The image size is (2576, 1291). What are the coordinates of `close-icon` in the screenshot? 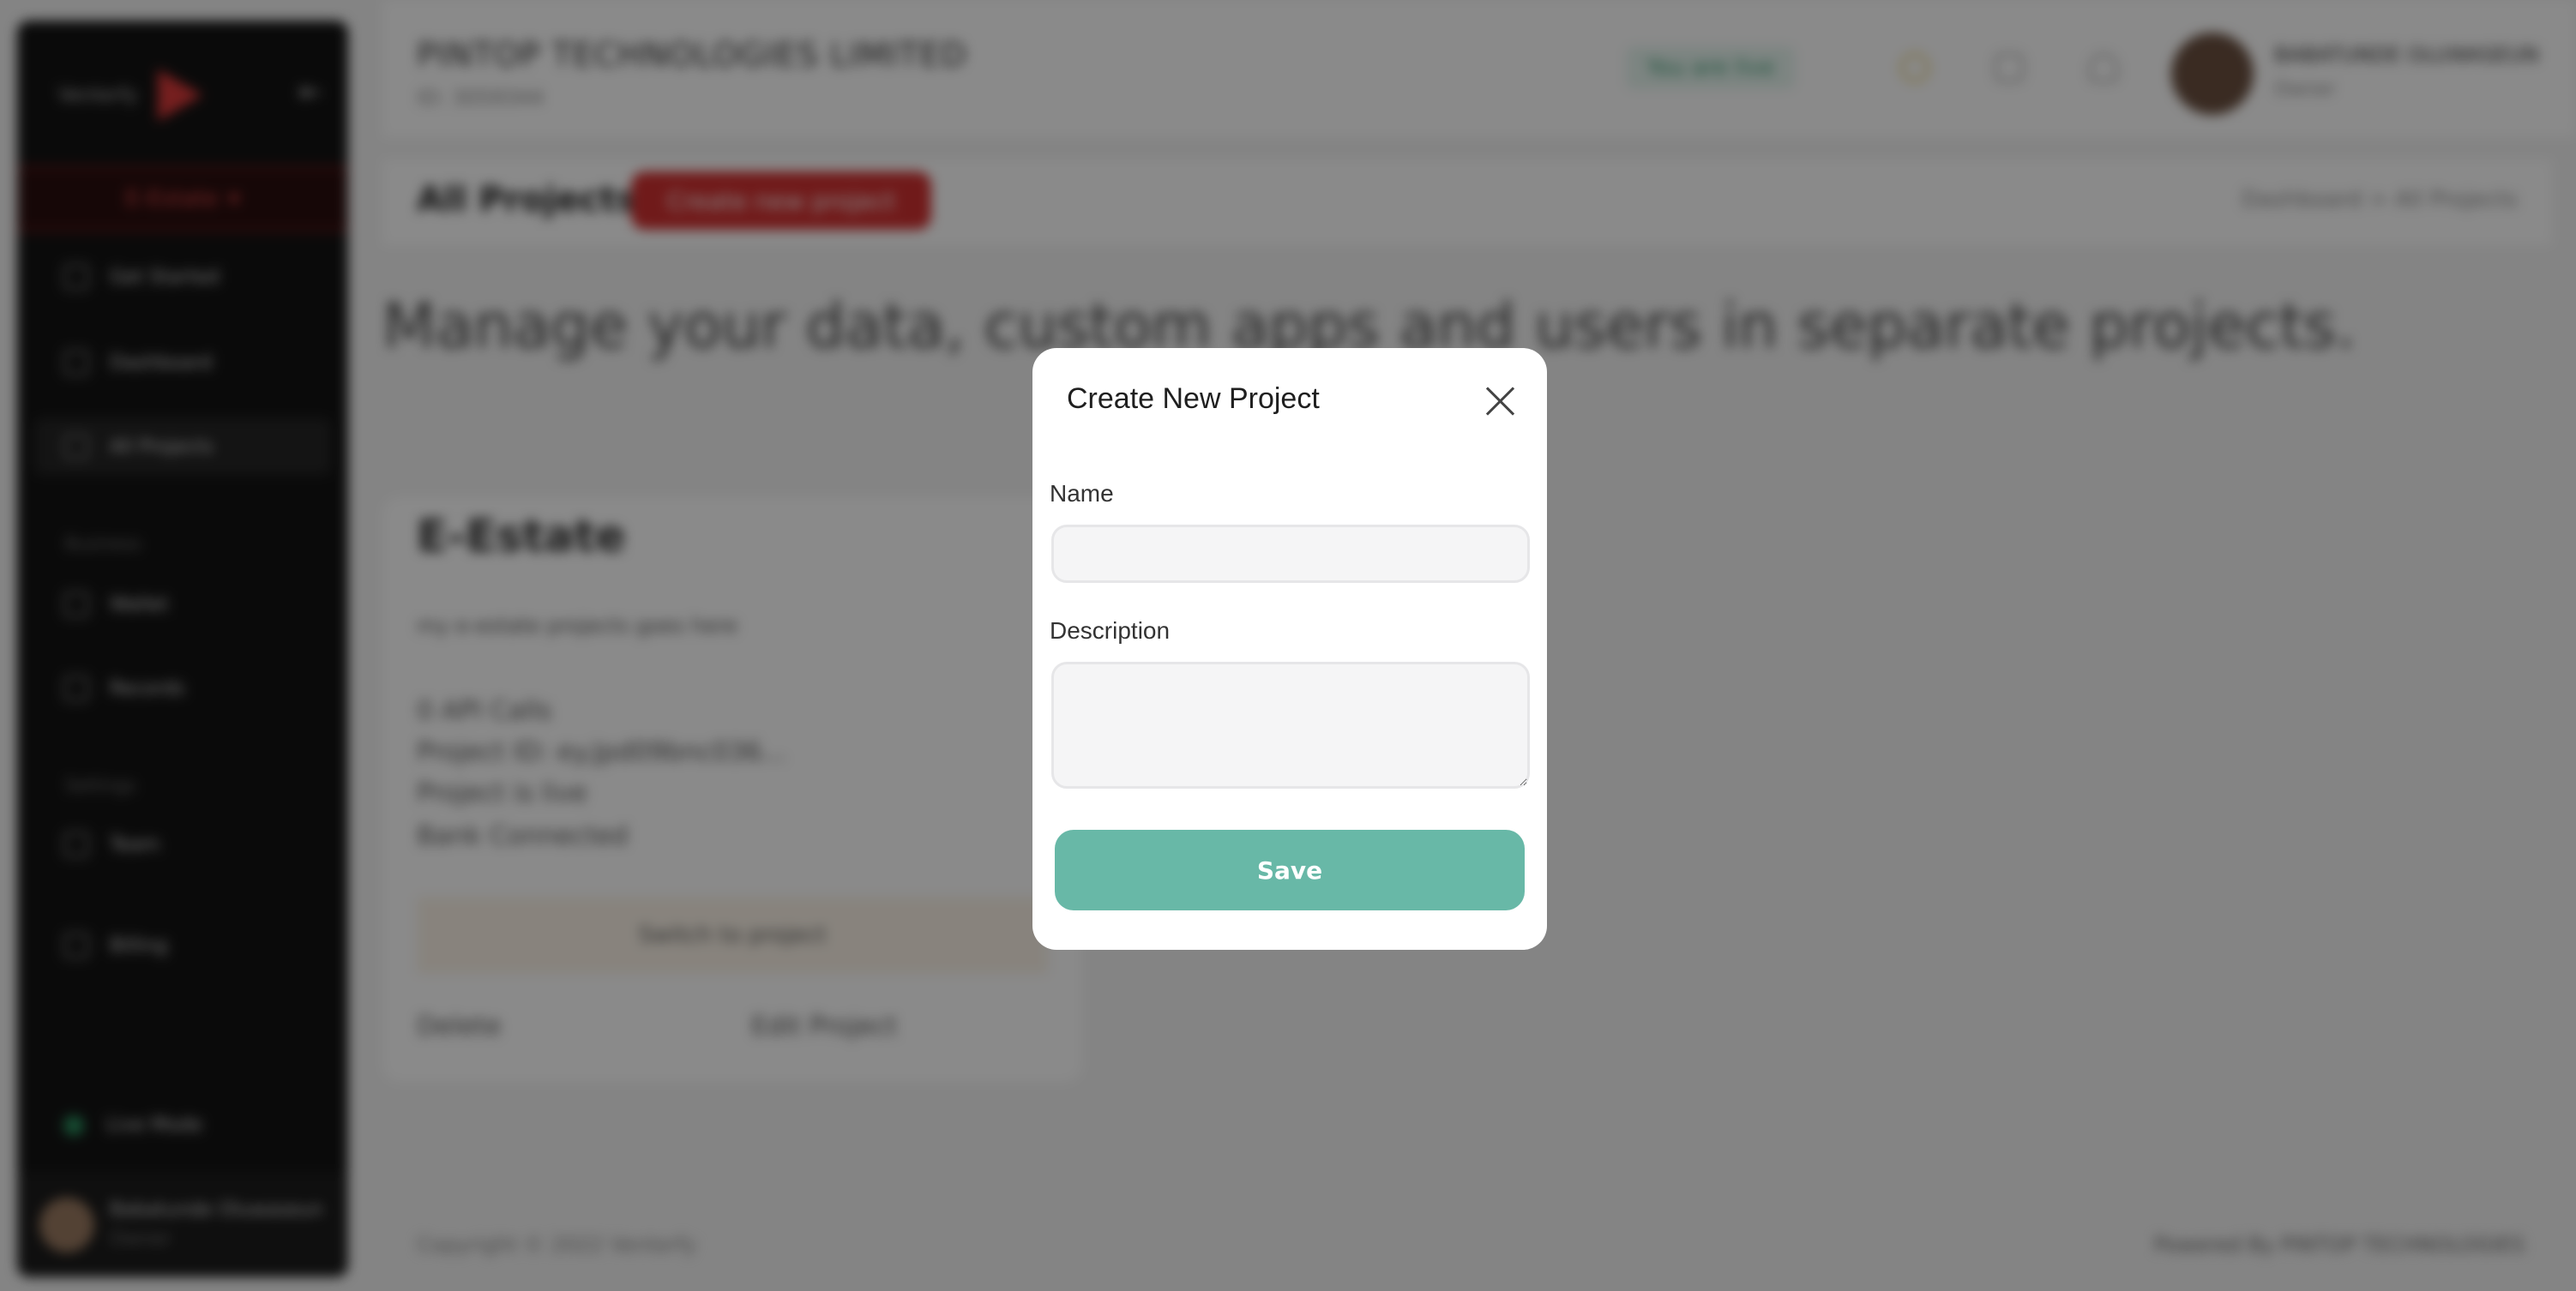 It's located at (1501, 401).